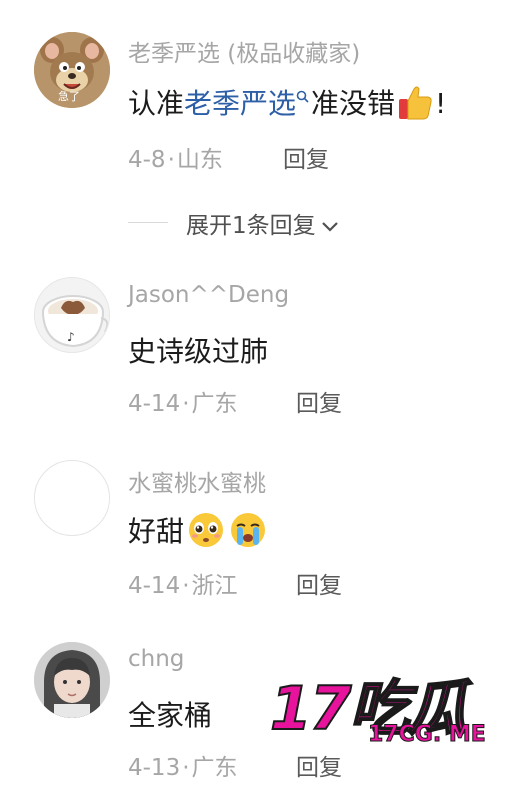 The image size is (514, 800). I want to click on comment-text-end: !, so click(441, 103).